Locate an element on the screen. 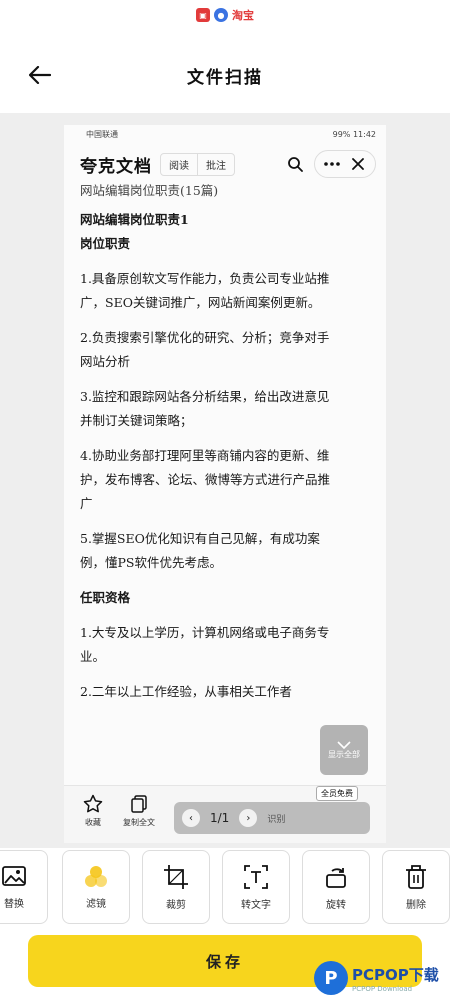 The image size is (450, 1000). doc-line: 2.负责搜索引擎优化的研究、分析；竞争对手 is located at coordinates (205, 337).